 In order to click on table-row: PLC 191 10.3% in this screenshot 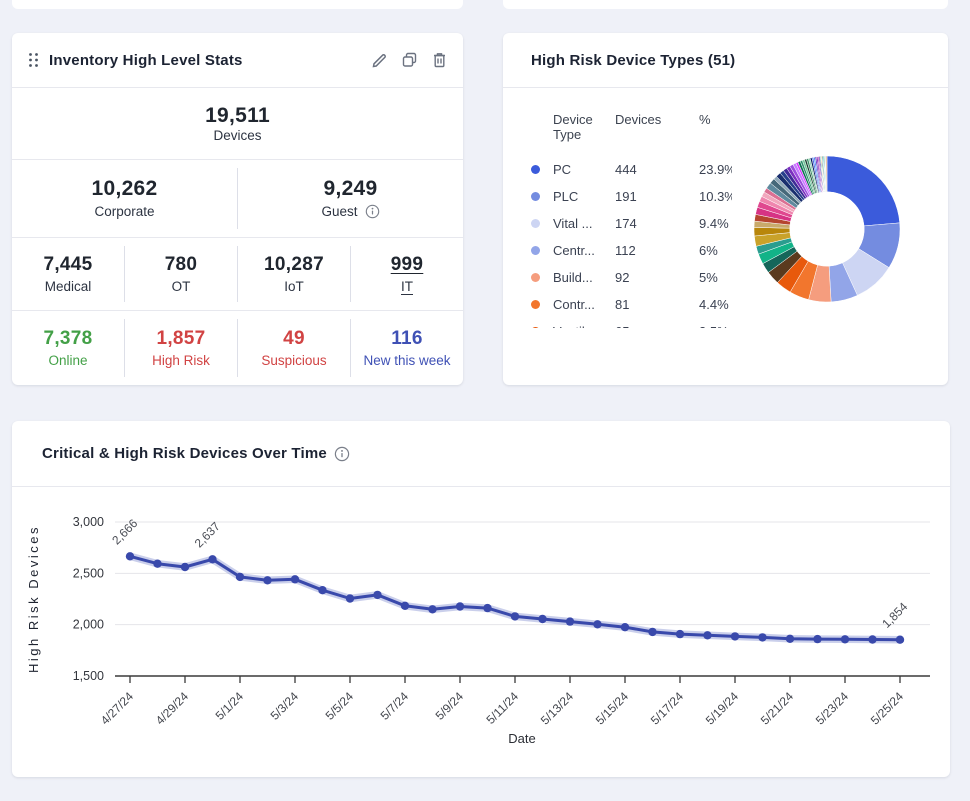, I will do `click(631, 196)`.